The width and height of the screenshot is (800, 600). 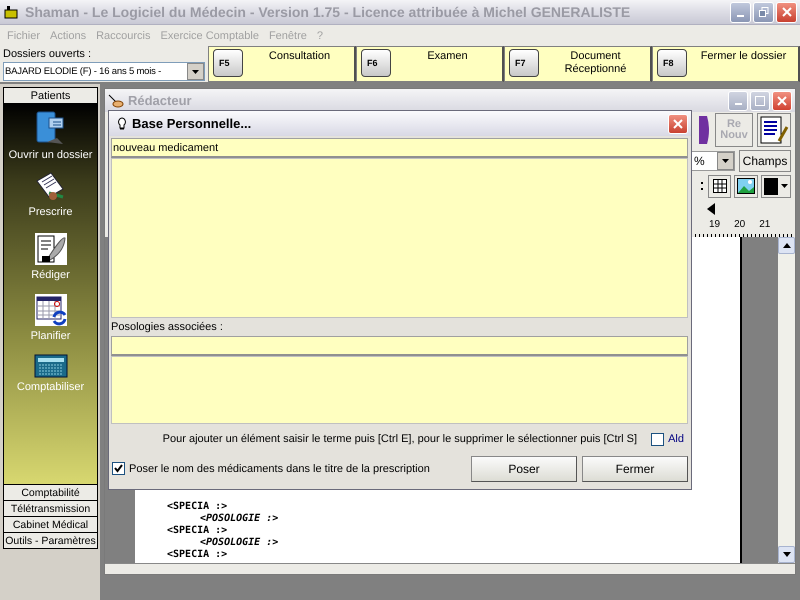 What do you see at coordinates (760, 101) in the screenshot?
I see `maximize-icon` at bounding box center [760, 101].